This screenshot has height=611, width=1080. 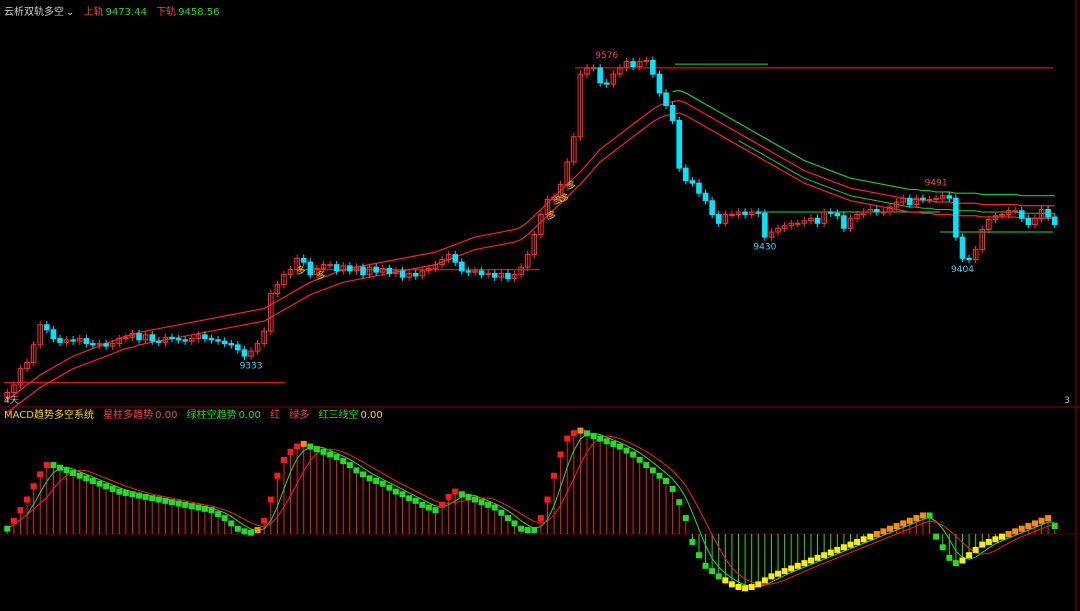 What do you see at coordinates (34, 12) in the screenshot?
I see `indicator-name: 云析双轨多空` at bounding box center [34, 12].